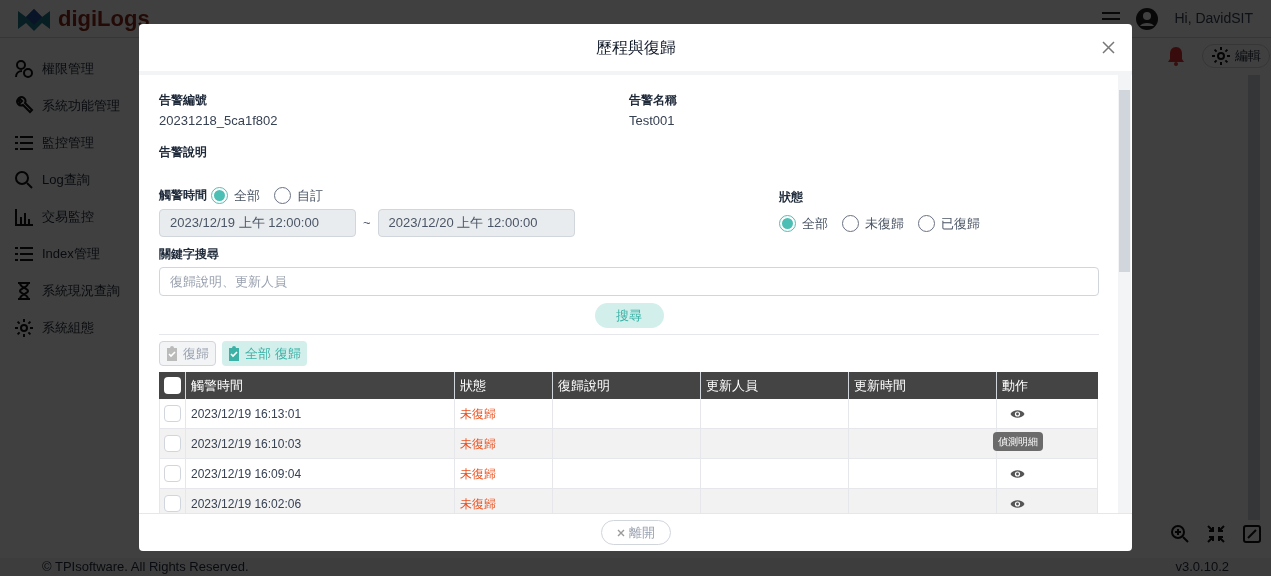 This screenshot has width=1271, height=576. I want to click on select-all-checkbox, so click(172, 385).